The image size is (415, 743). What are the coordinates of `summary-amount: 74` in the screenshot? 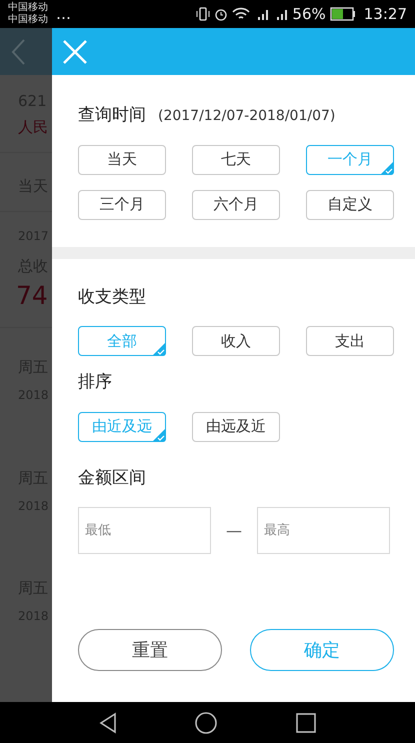 It's located at (32, 296).